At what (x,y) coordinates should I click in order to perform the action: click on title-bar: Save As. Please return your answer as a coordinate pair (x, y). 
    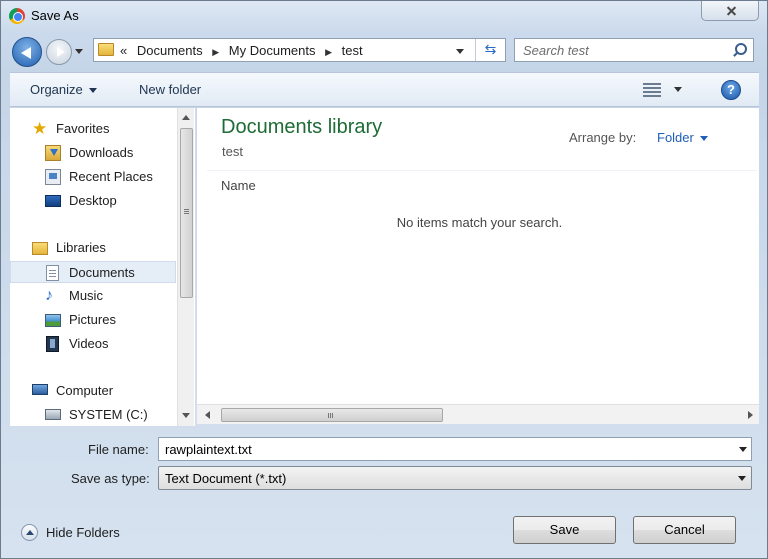
    Looking at the image, I should click on (384, 16).